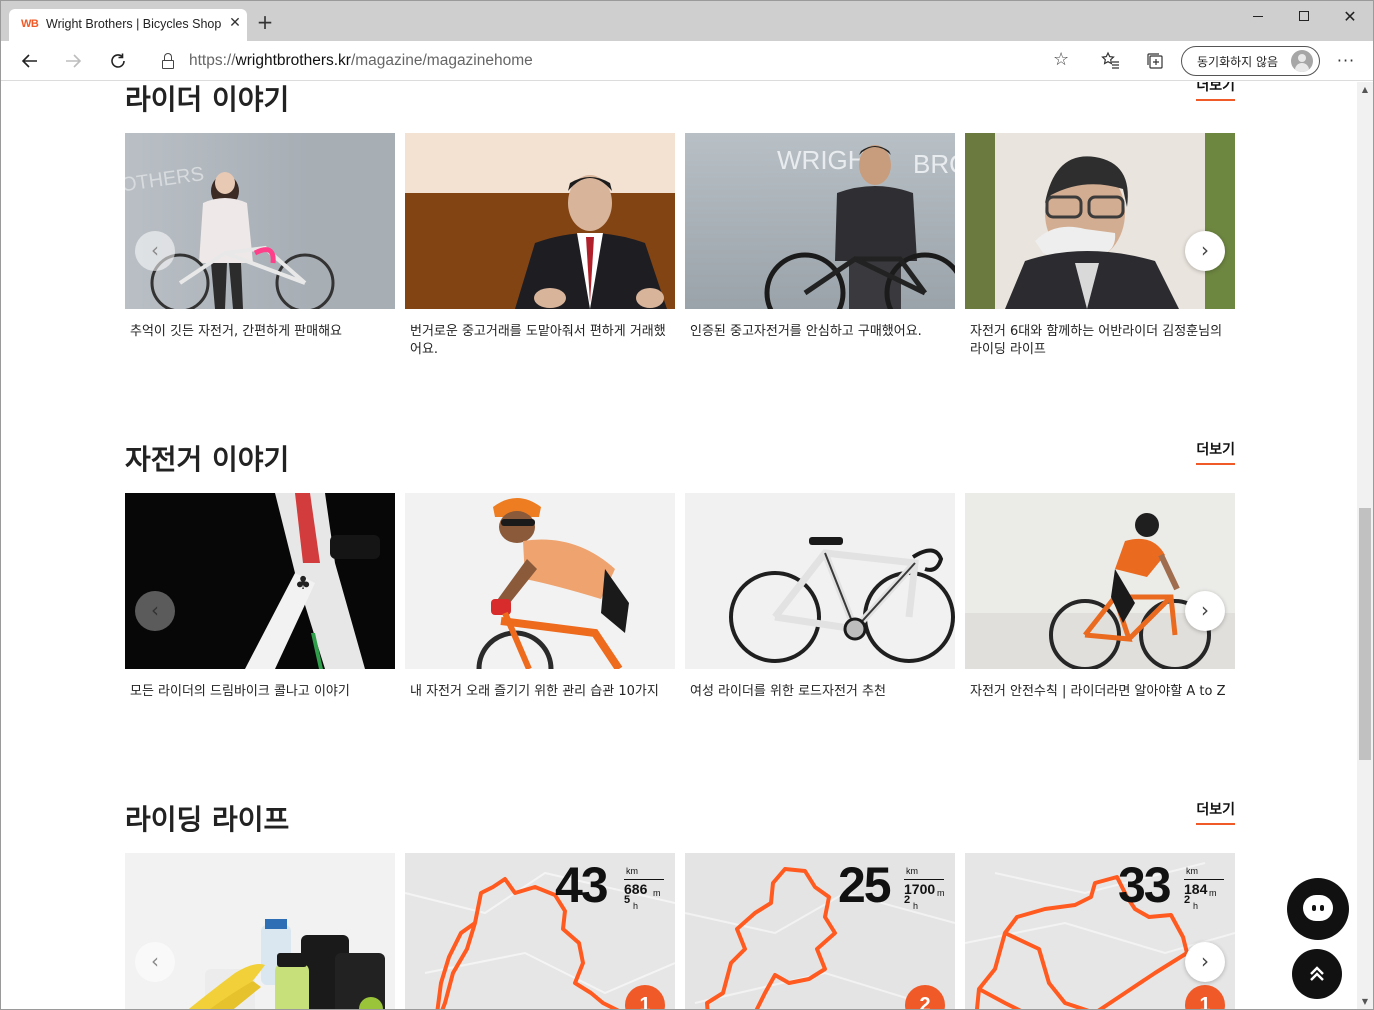 The image size is (1374, 1010). What do you see at coordinates (1346, 61) in the screenshot?
I see `more-icon: ···` at bounding box center [1346, 61].